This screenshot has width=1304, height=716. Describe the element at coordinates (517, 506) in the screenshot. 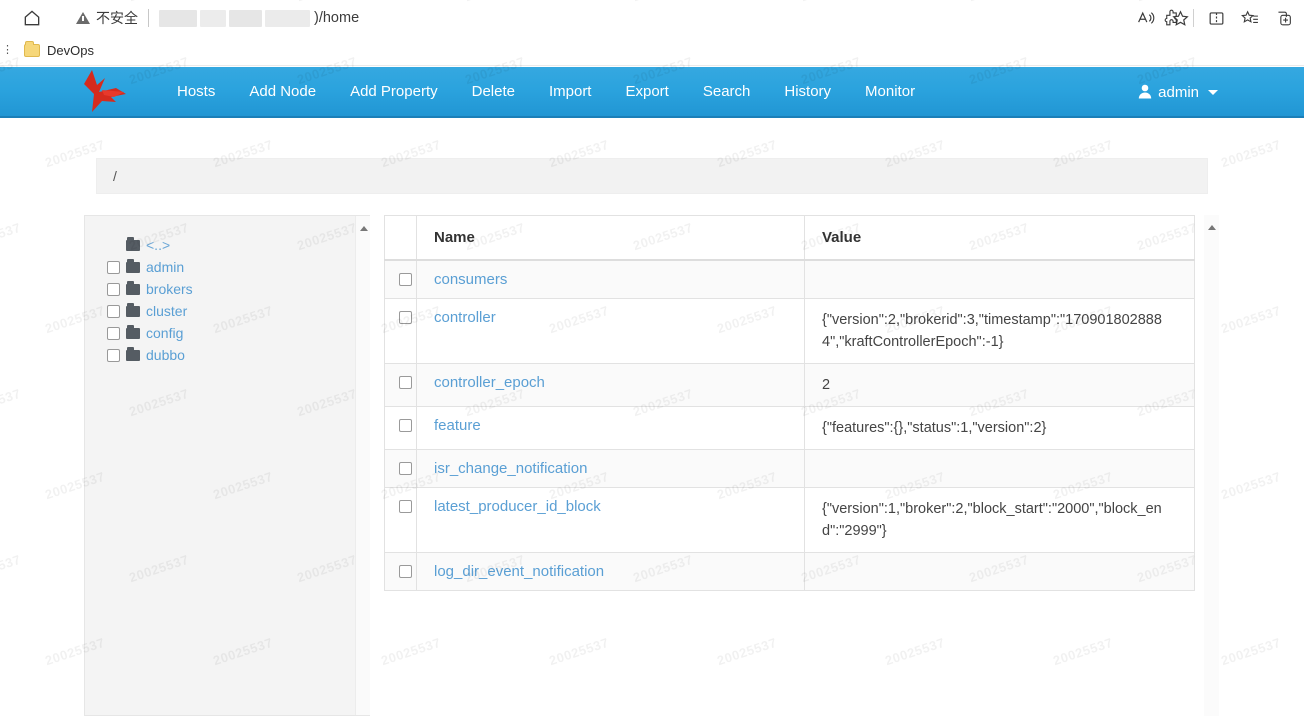

I see `node-name-link: latest_producer_id_block` at that location.